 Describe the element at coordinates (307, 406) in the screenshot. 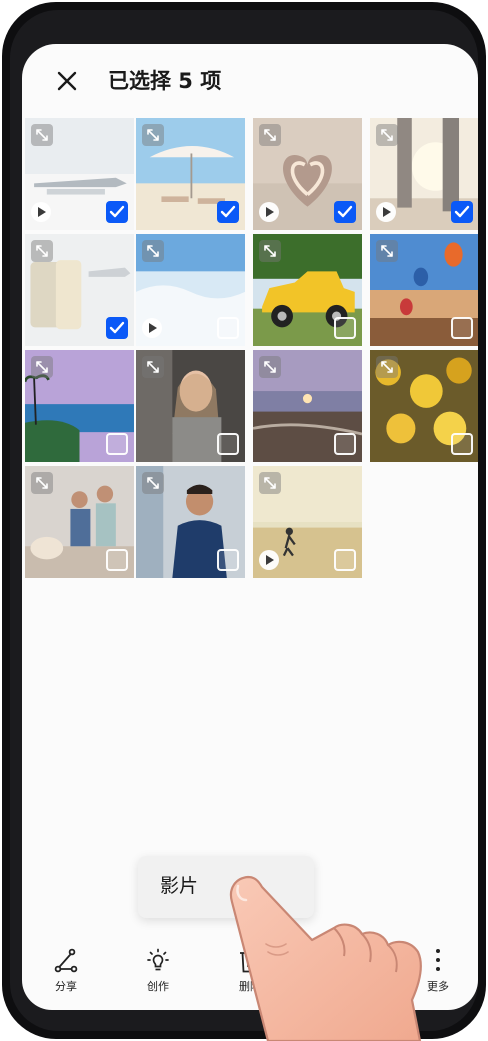

I see `photo-tile-sunset-shore` at that location.